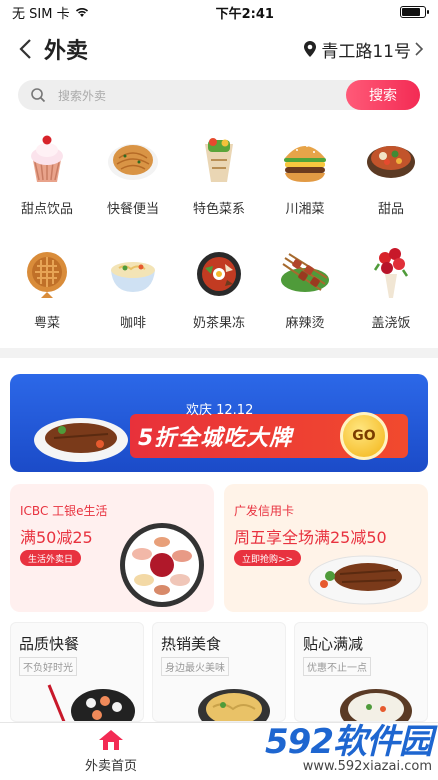 The width and height of the screenshot is (438, 780). What do you see at coordinates (391, 162) in the screenshot?
I see `hotpot-icon` at bounding box center [391, 162].